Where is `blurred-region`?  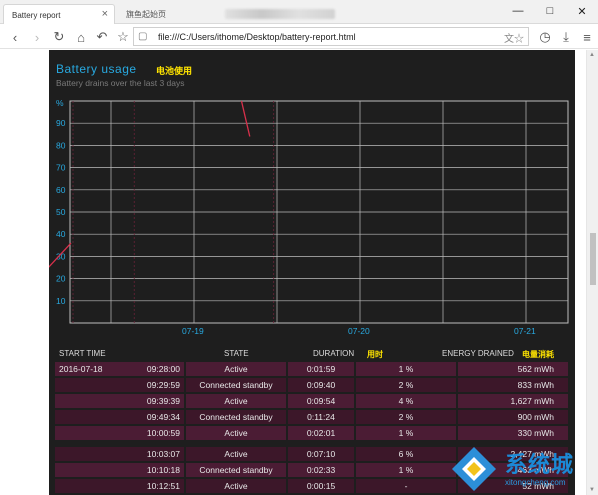
blurred-region is located at coordinates (280, 14).